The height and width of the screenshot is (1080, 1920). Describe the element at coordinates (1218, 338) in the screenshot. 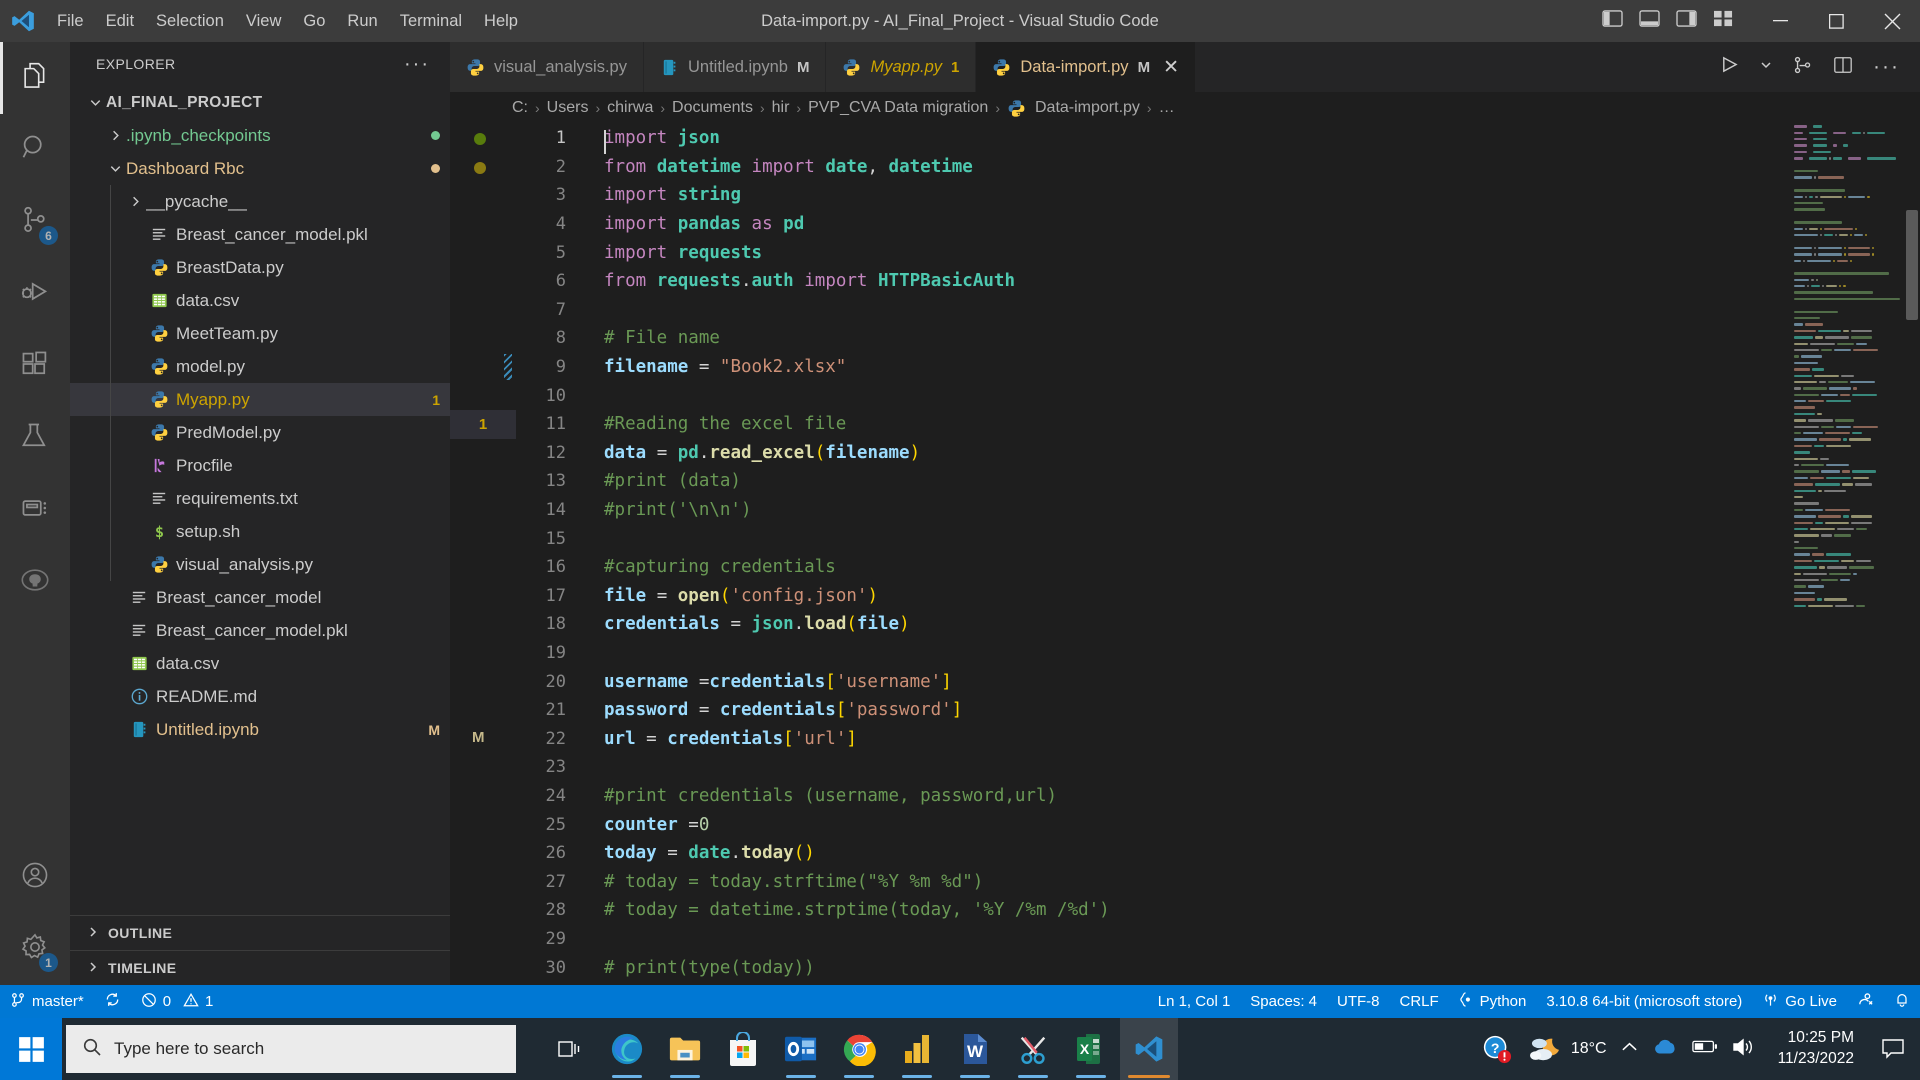

I see `code-line: 8 # File name` at that location.